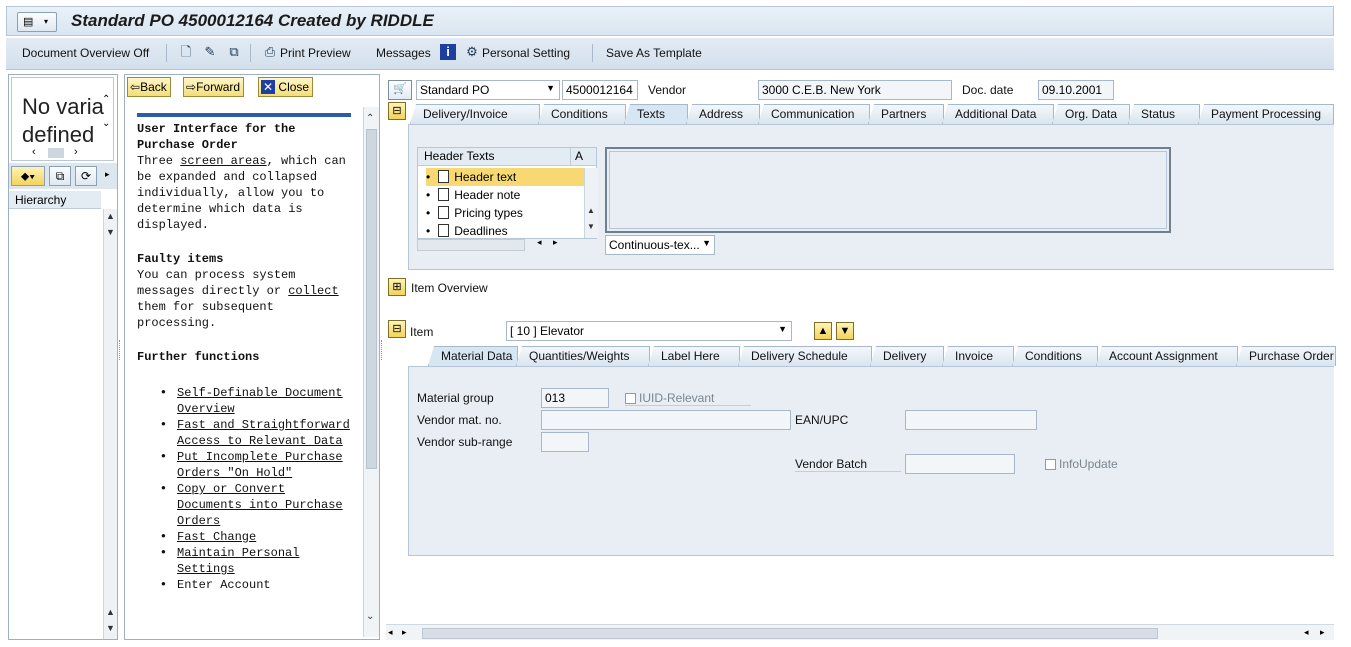 The image size is (1351, 647). What do you see at coordinates (660, 245) in the screenshot?
I see `text-format-select: Continuous-tex... ▼` at bounding box center [660, 245].